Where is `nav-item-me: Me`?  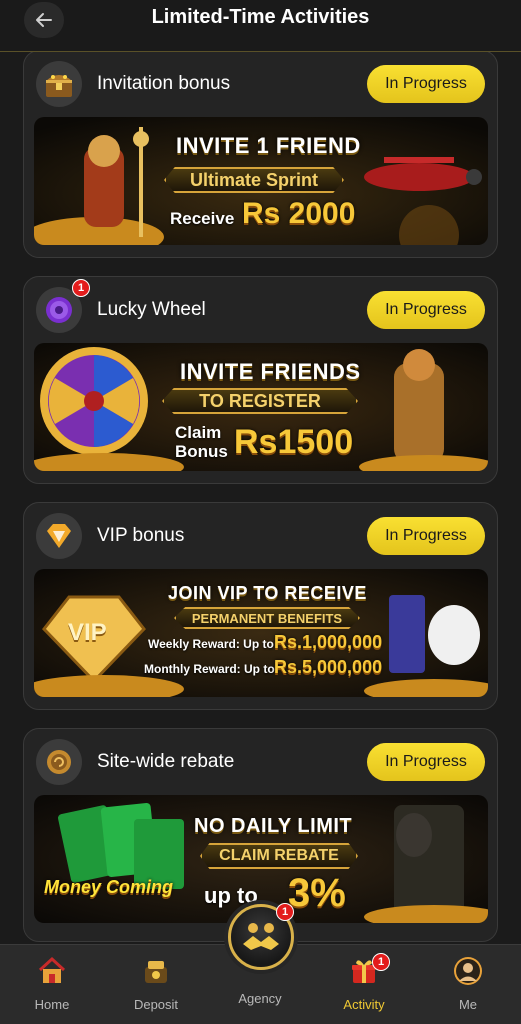
nav-item-me: Me is located at coordinates (468, 986).